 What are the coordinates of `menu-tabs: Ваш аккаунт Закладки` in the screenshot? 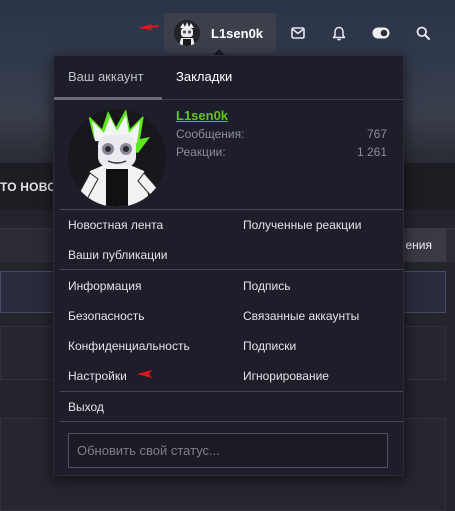 It's located at (228, 78).